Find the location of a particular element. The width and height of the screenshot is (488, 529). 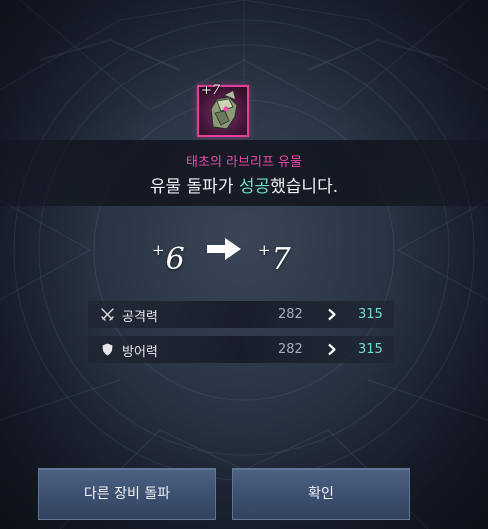

result-message-suffix: 했습니다. is located at coordinates (304, 187).